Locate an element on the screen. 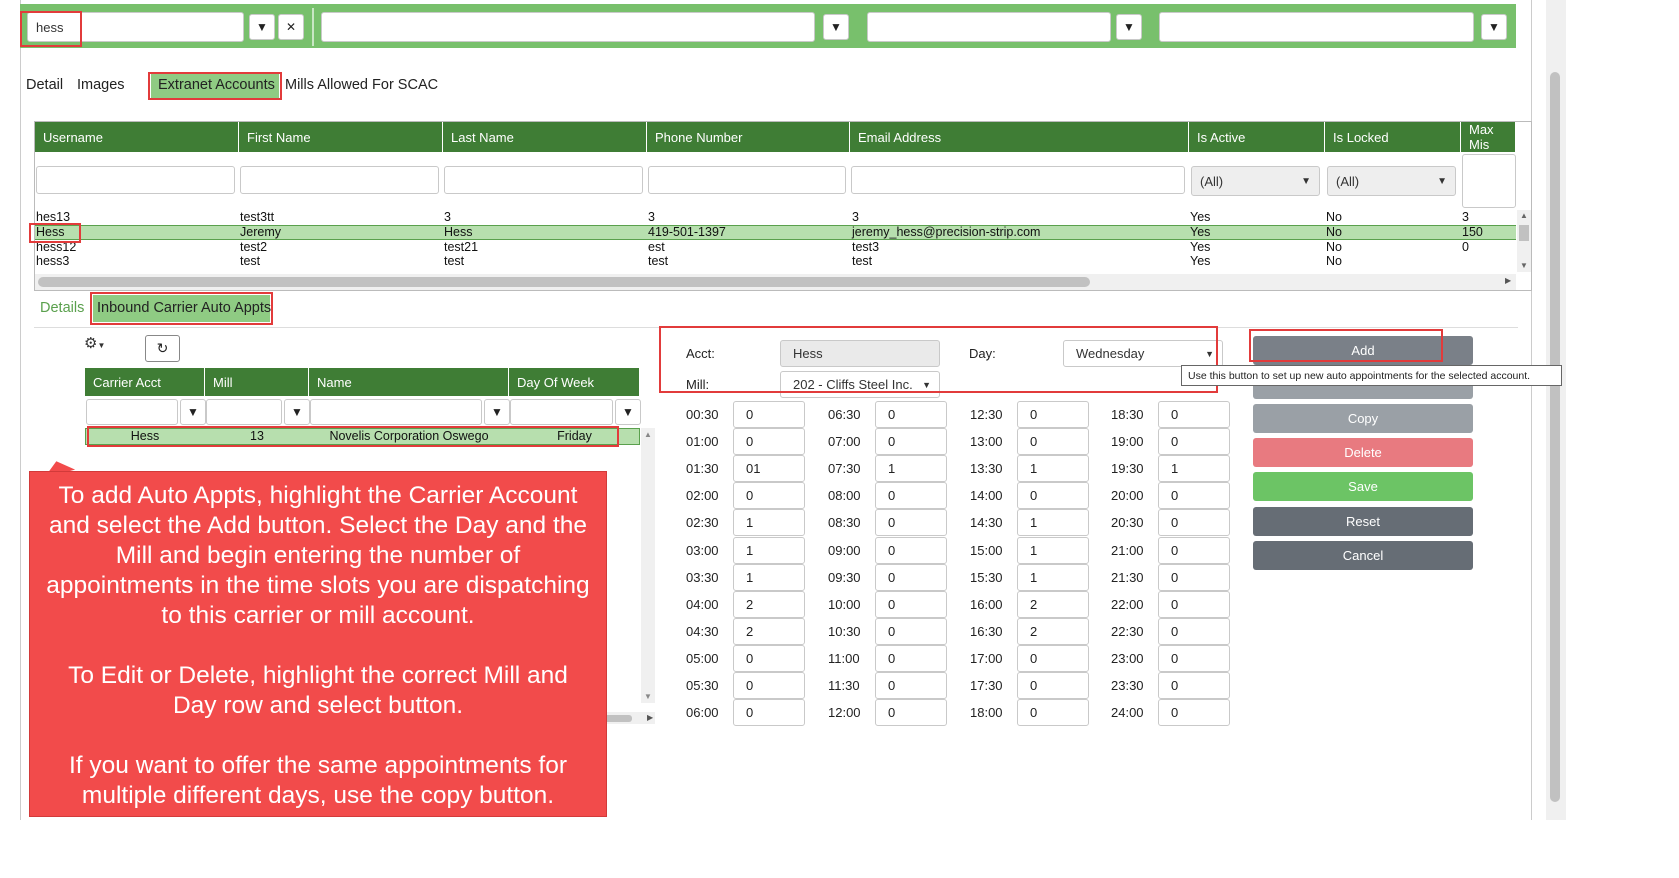  col-first-name: First Name is located at coordinates (341, 137).